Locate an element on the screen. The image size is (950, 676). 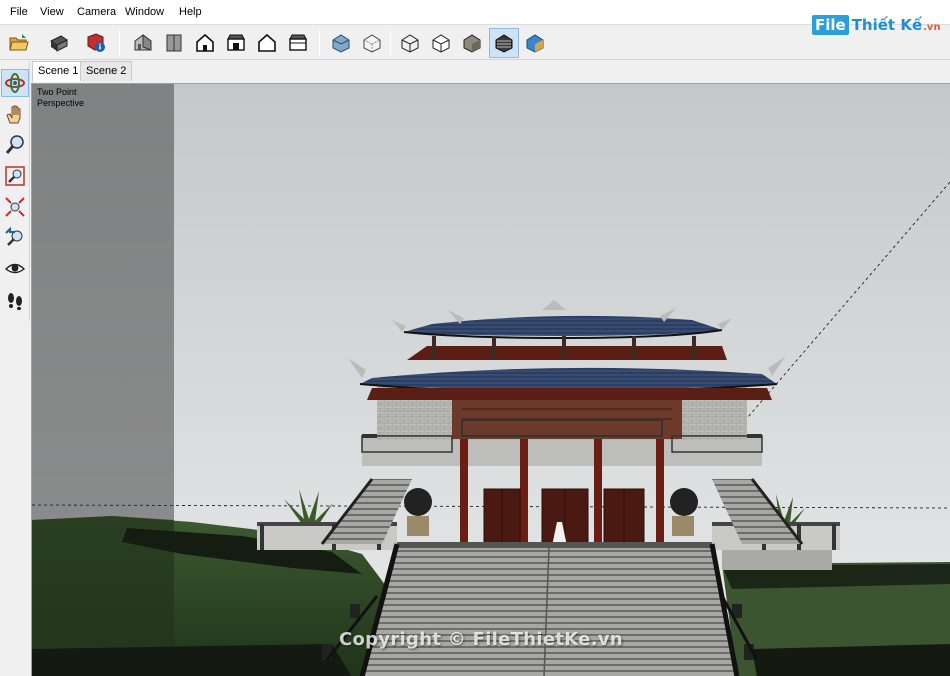
back-view-icon is located at coordinates (267, 43).